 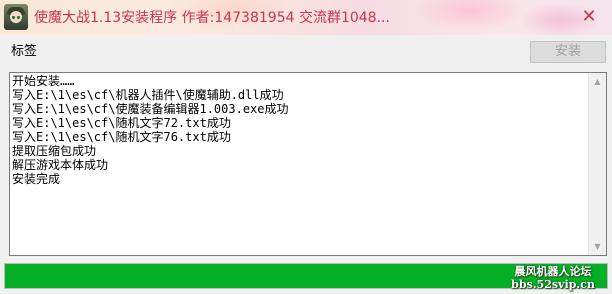 What do you see at coordinates (148, 95) in the screenshot?
I see `log-line: 写入E:\1\es\cf\机器人插件\使魔辅助.dll成功` at bounding box center [148, 95].